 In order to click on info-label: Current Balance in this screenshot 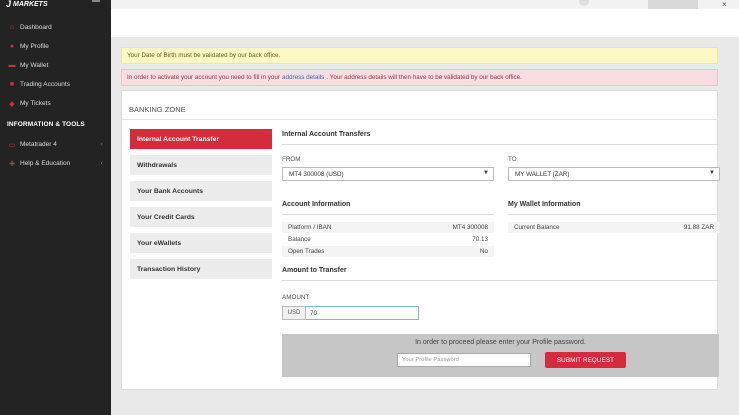, I will do `click(537, 227)`.